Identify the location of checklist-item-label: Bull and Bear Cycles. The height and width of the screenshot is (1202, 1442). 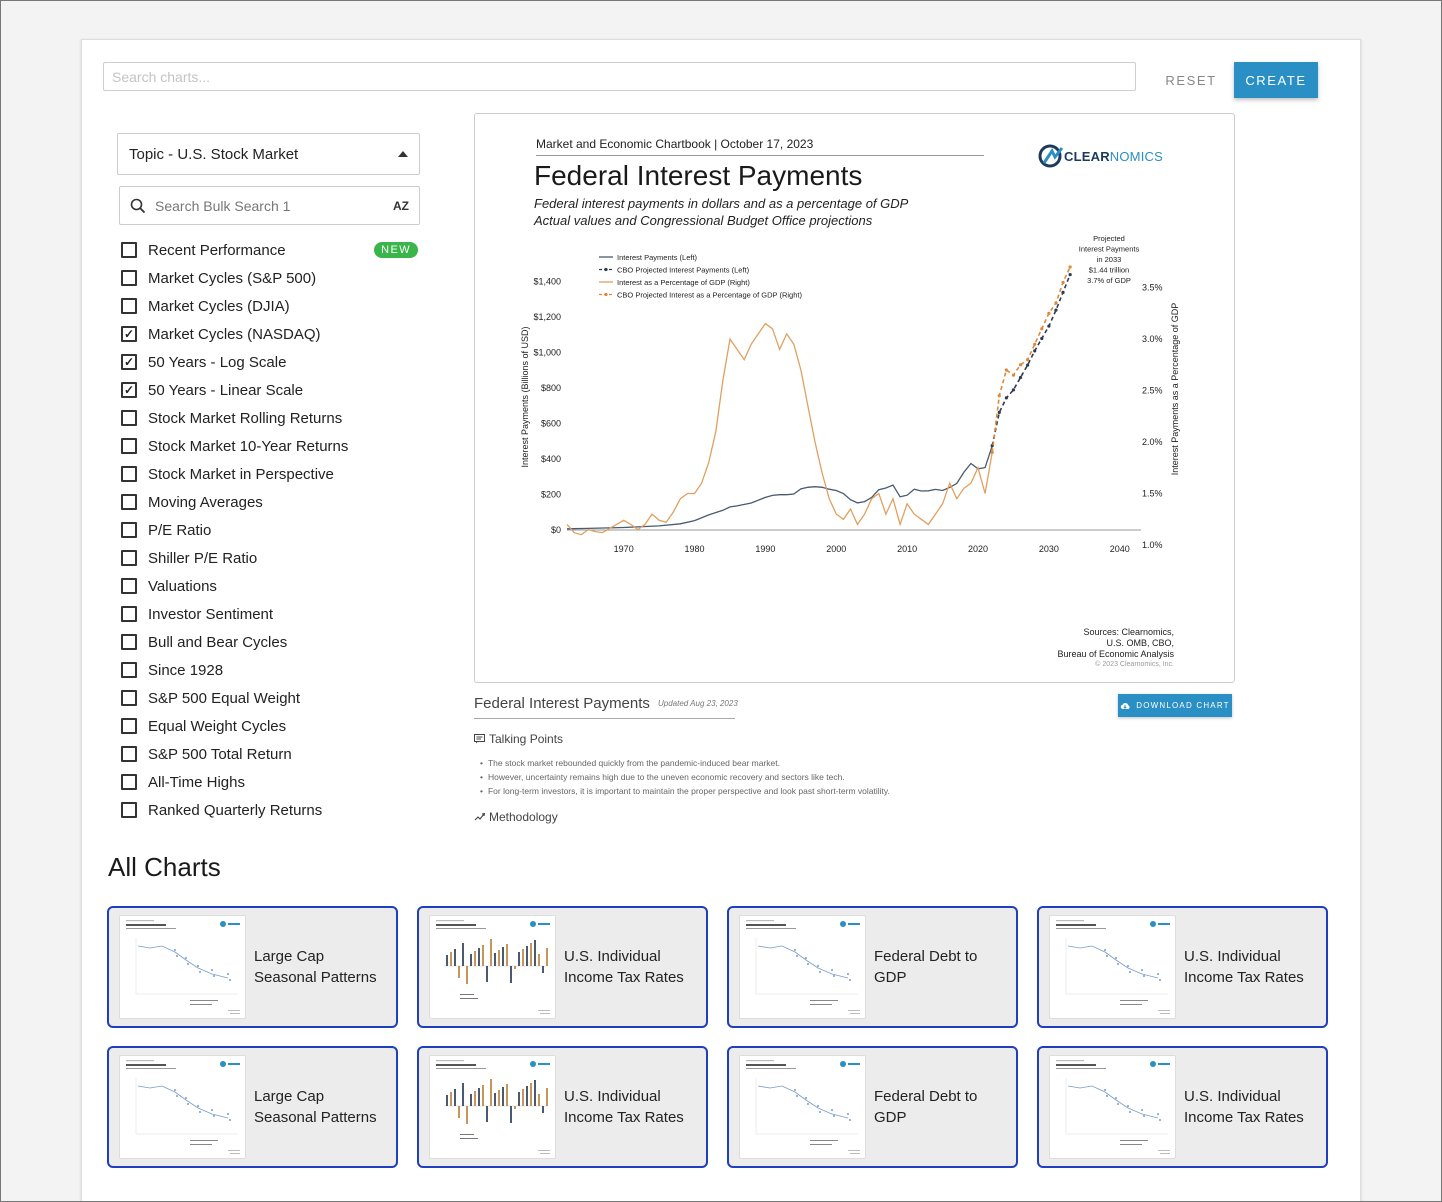
(218, 642).